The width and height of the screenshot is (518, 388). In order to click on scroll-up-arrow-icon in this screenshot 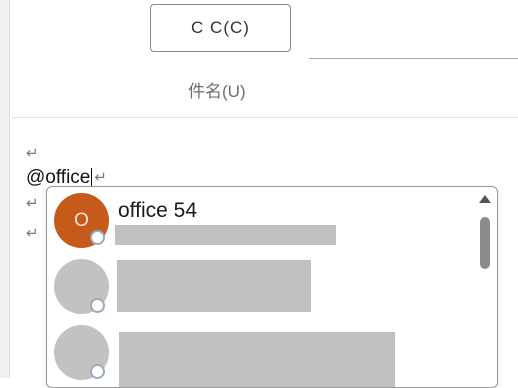, I will do `click(485, 199)`.